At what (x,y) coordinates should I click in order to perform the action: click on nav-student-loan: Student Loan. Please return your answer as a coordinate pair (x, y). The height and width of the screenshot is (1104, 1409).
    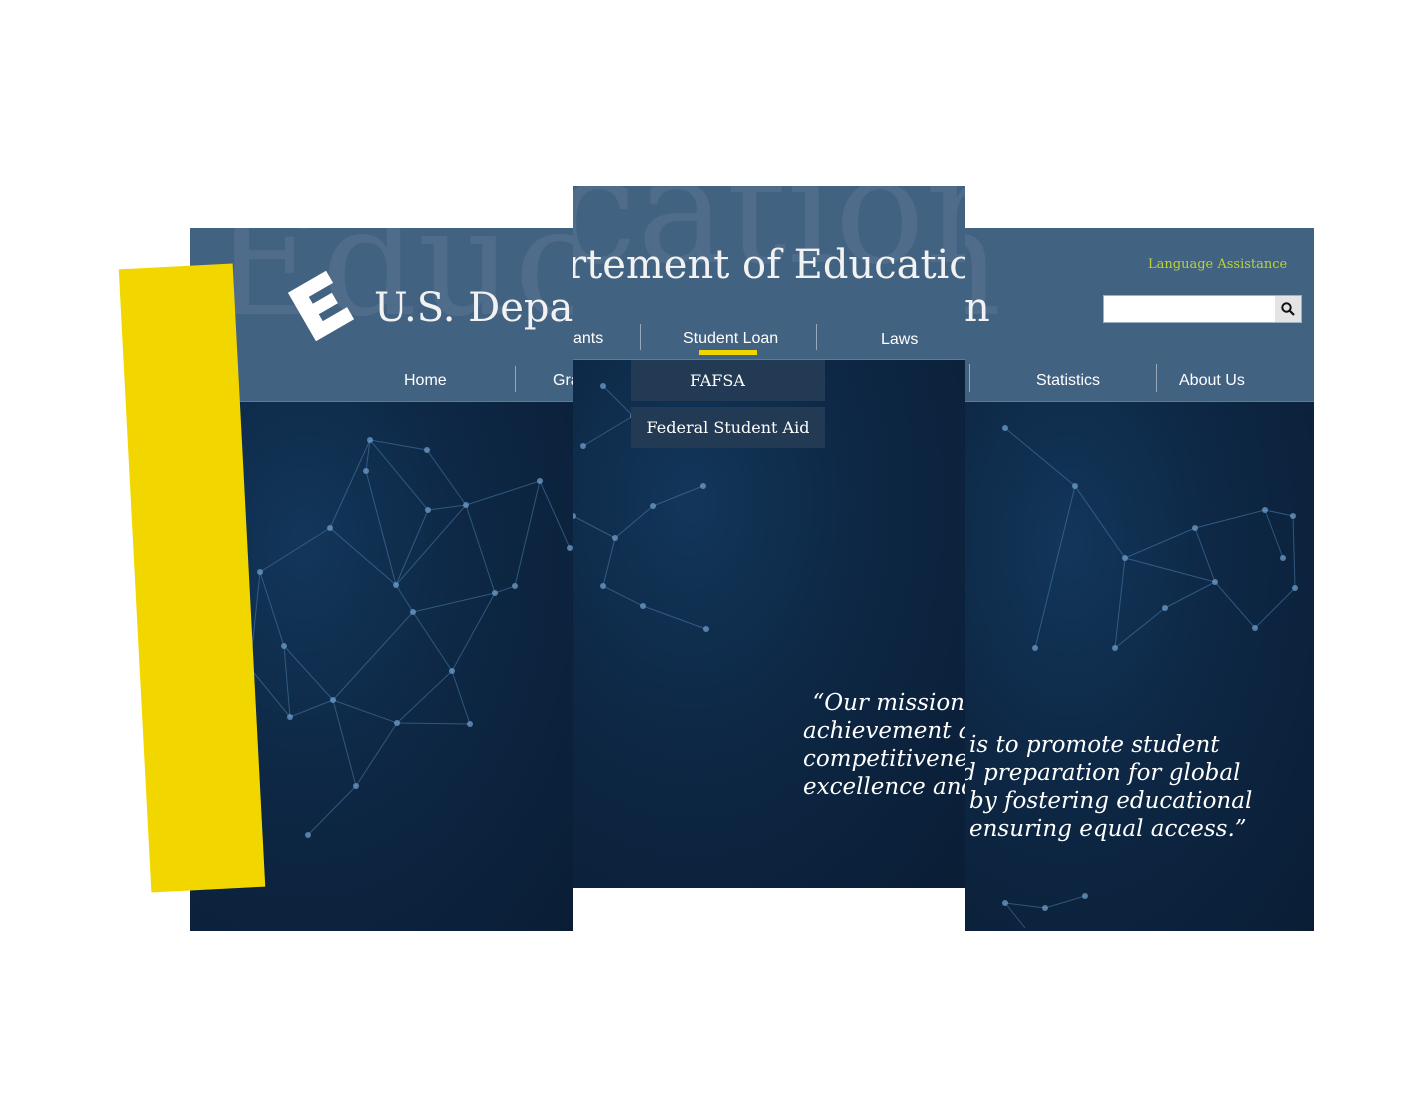
    Looking at the image, I should click on (730, 339).